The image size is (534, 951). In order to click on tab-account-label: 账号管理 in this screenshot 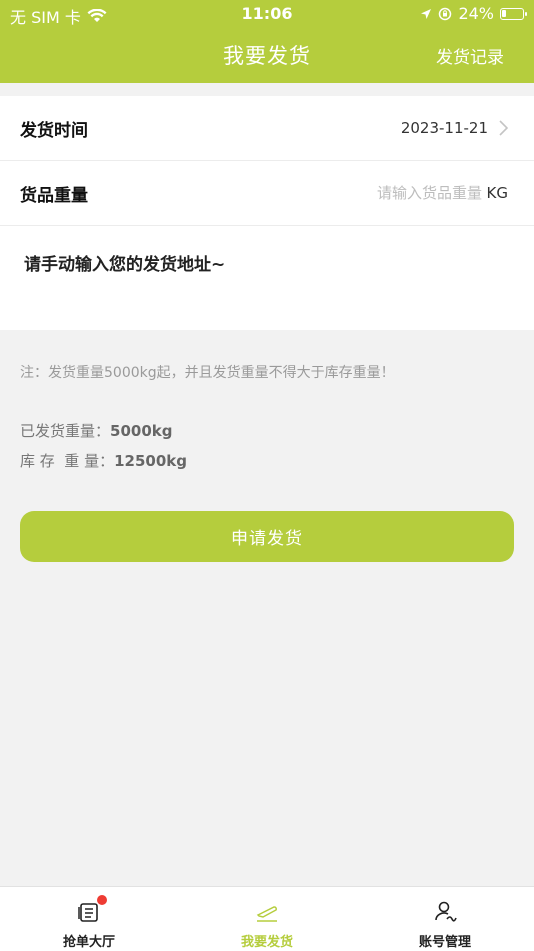, I will do `click(444, 942)`.